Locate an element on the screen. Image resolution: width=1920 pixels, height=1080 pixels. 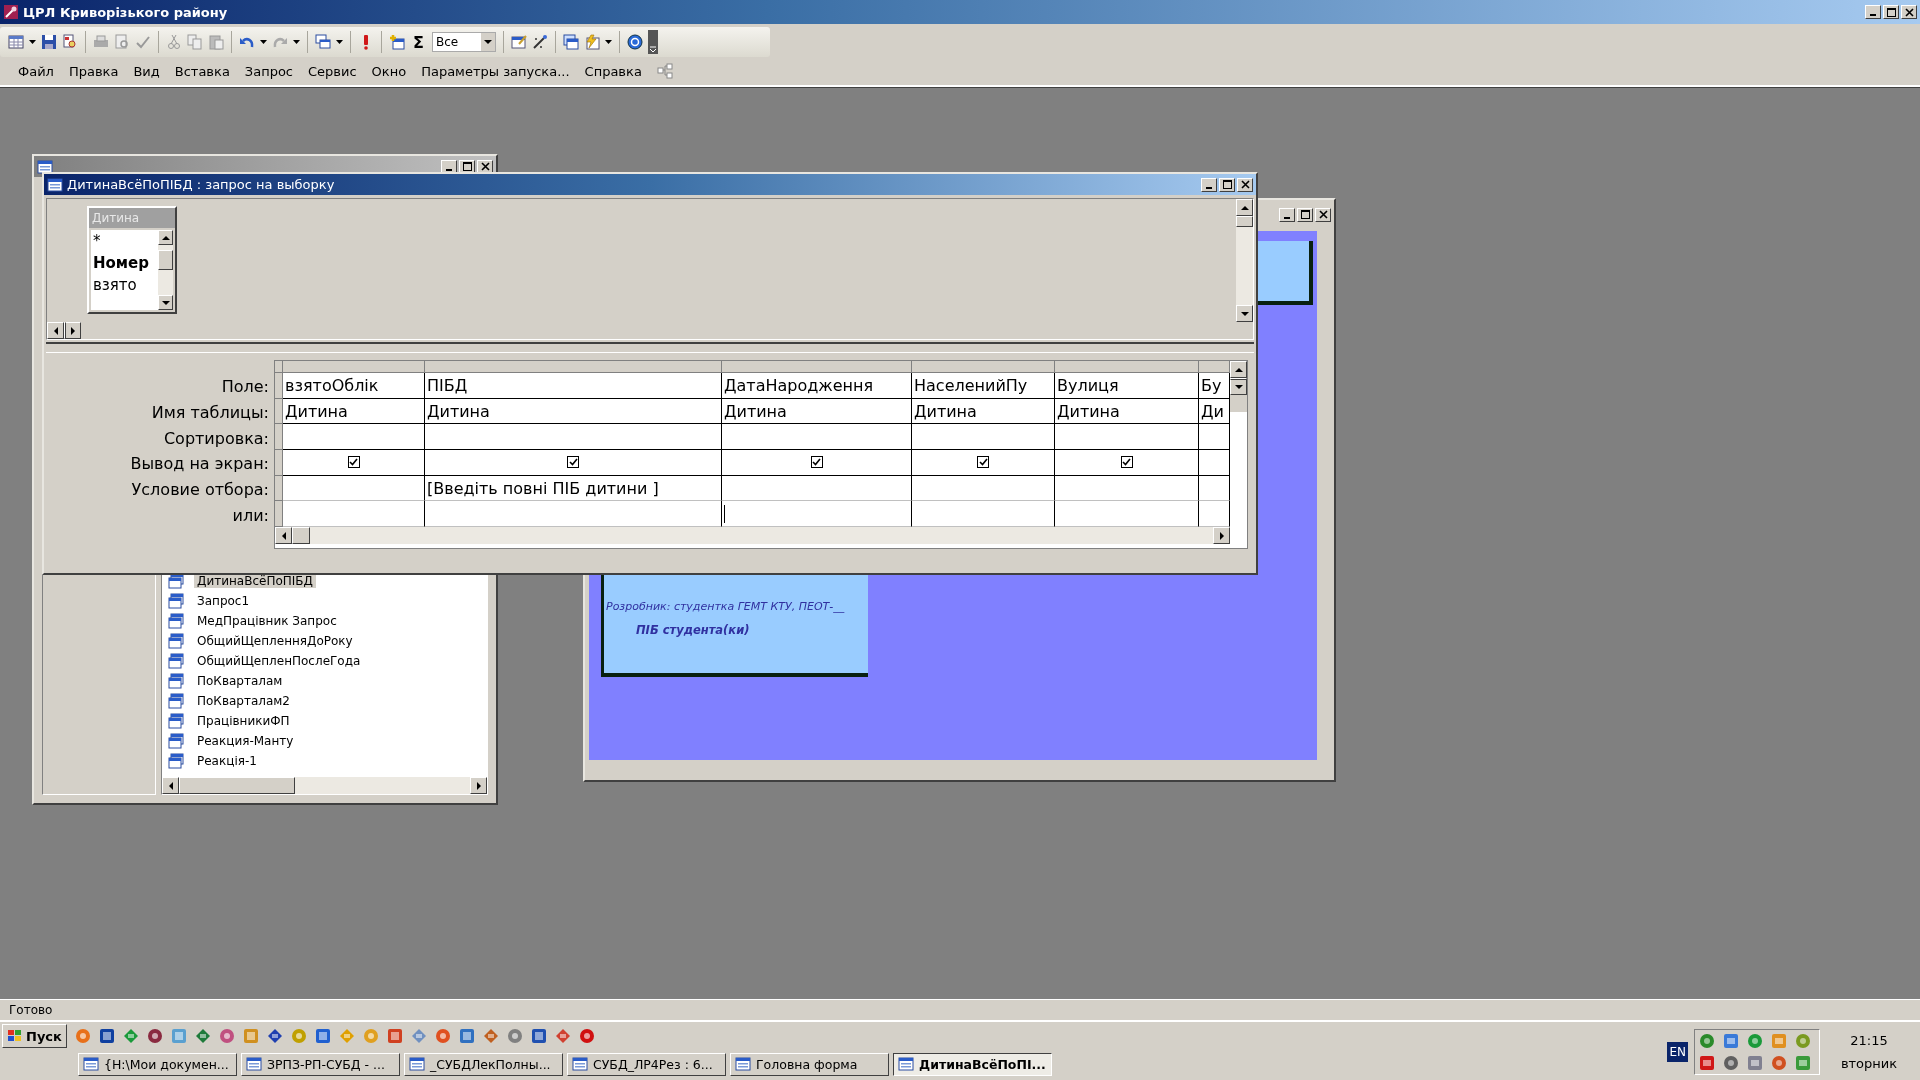
list-item: ОбщийЩепленПослеГода is located at coordinates (279, 661).